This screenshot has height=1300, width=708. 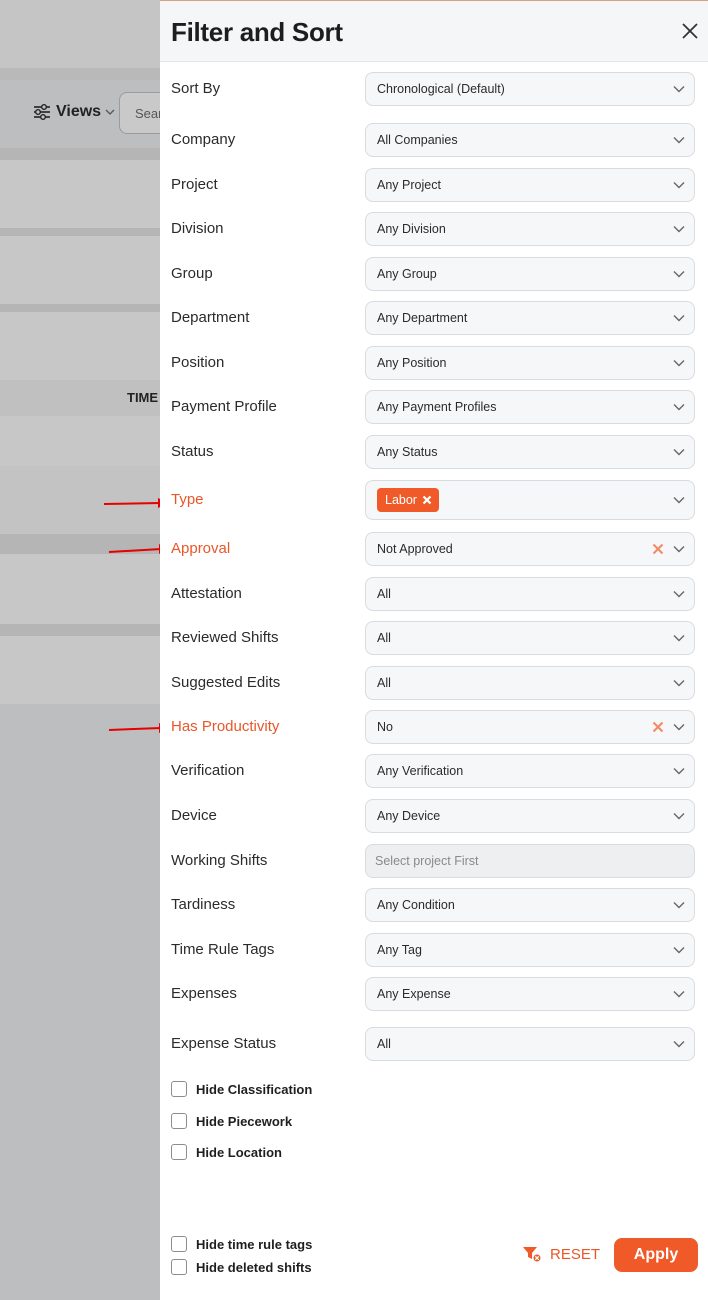 What do you see at coordinates (530, 594) in the screenshot?
I see `attestation-select: All` at bounding box center [530, 594].